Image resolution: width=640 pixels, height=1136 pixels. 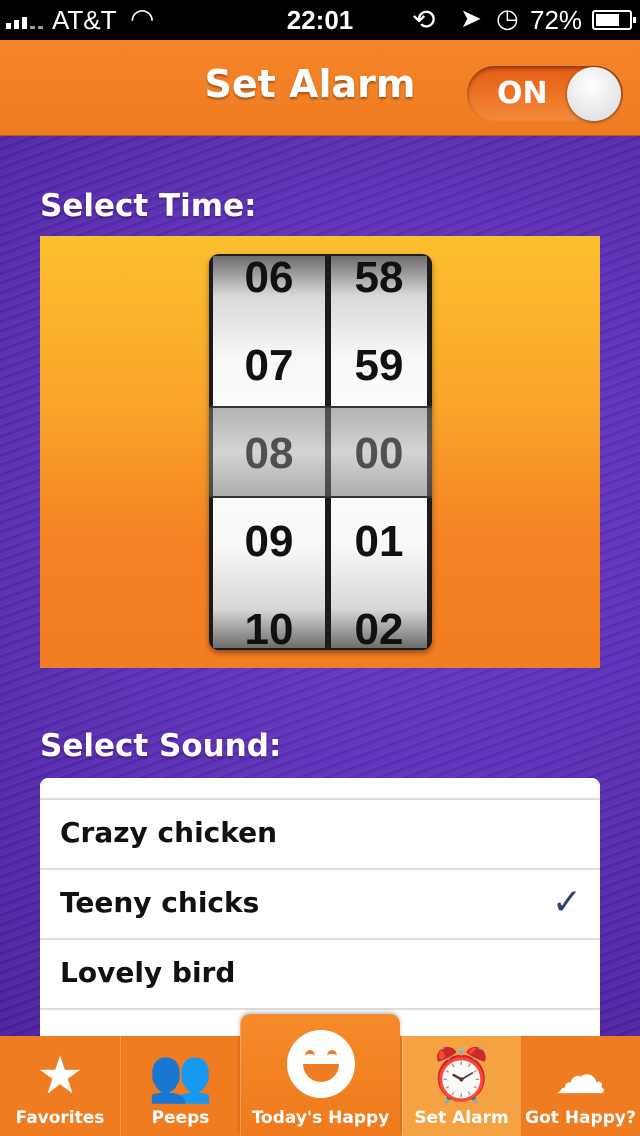 What do you see at coordinates (424, 19) in the screenshot?
I see `rotation-lock-icon: ⟲` at bounding box center [424, 19].